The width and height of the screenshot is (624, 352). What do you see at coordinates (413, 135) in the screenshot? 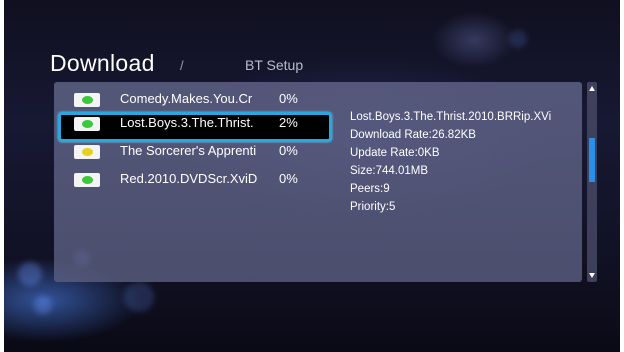
I see `detail-download-rate: Download Rate:26.82KB` at bounding box center [413, 135].